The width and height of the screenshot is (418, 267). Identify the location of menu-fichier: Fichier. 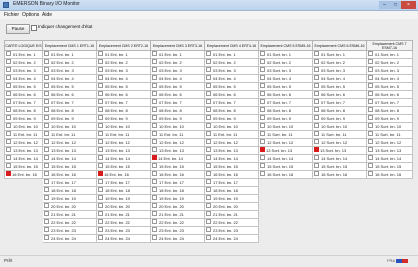
(11, 15).